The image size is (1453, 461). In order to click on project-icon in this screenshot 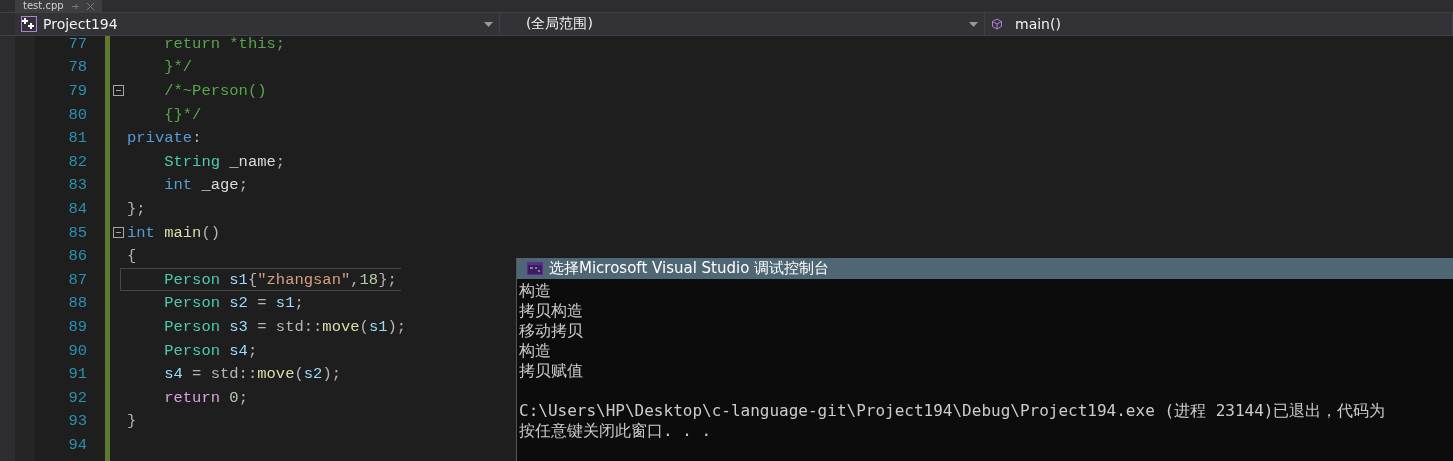, I will do `click(29, 24)`.